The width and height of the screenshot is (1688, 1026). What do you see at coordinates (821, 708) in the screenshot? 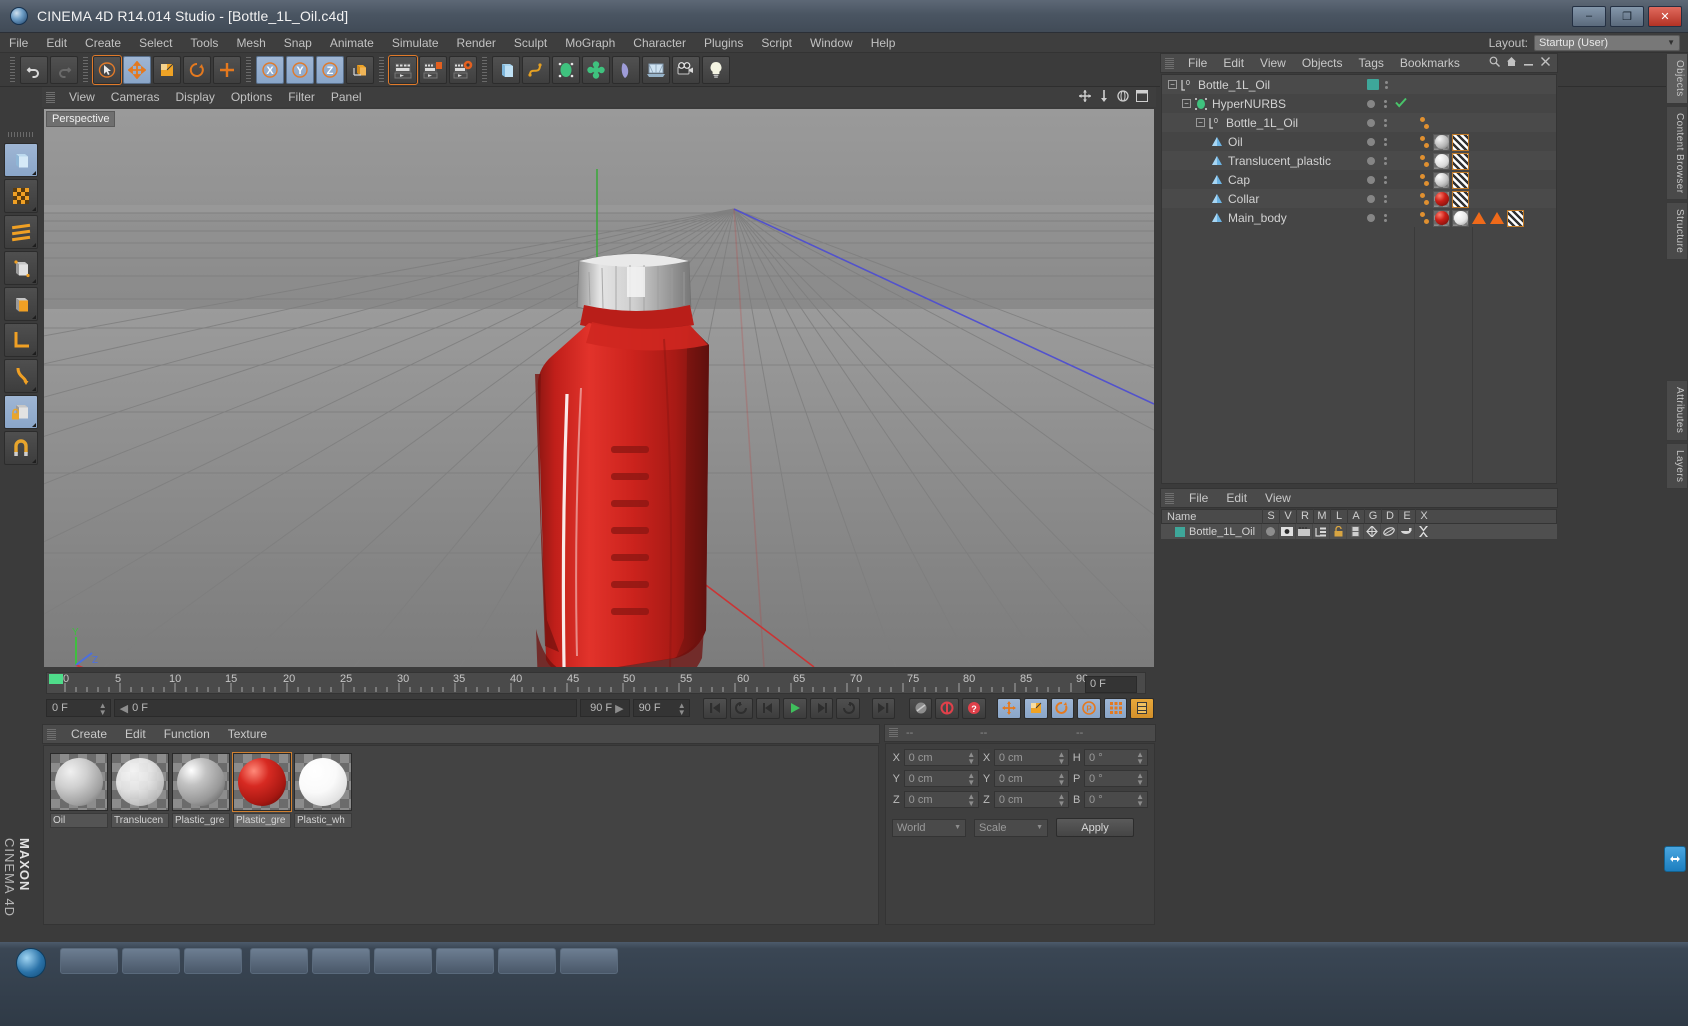
I see `step-forward-button` at bounding box center [821, 708].